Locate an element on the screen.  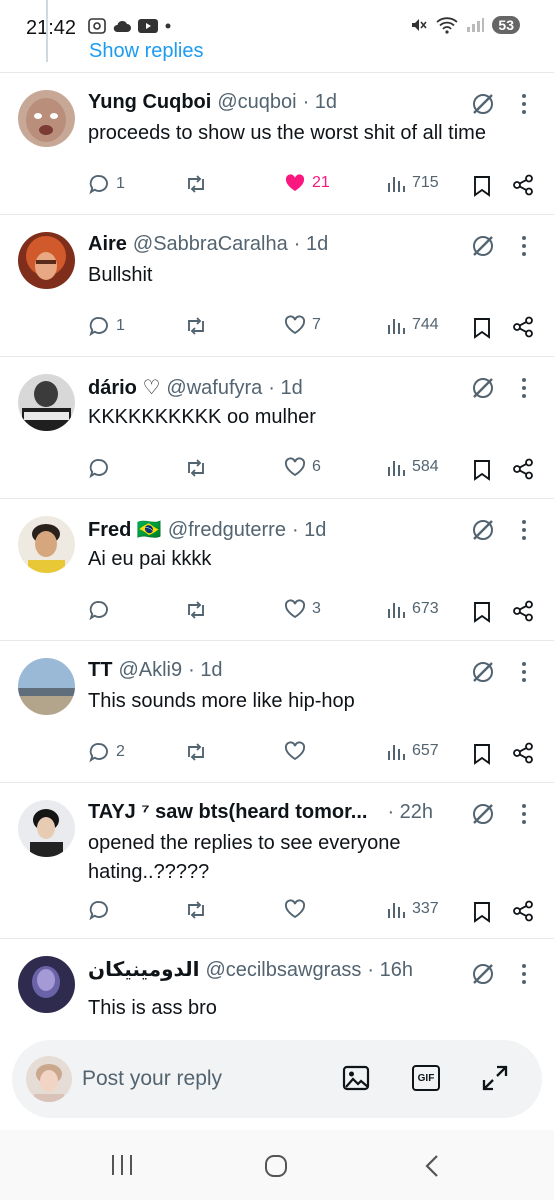
views-button: 673 is located at coordinates (412, 609).